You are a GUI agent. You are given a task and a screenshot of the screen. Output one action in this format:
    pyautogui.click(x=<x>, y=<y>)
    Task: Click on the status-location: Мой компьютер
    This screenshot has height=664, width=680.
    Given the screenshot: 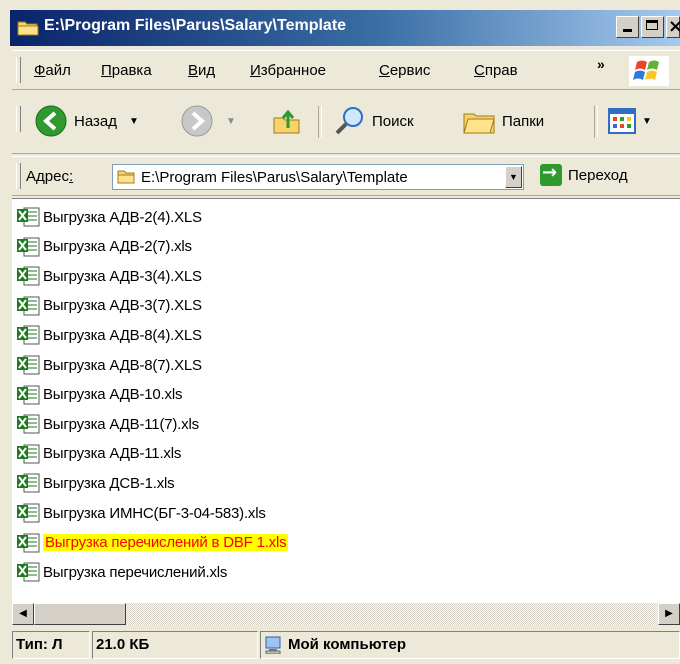 What is the action you would take?
    pyautogui.click(x=470, y=645)
    